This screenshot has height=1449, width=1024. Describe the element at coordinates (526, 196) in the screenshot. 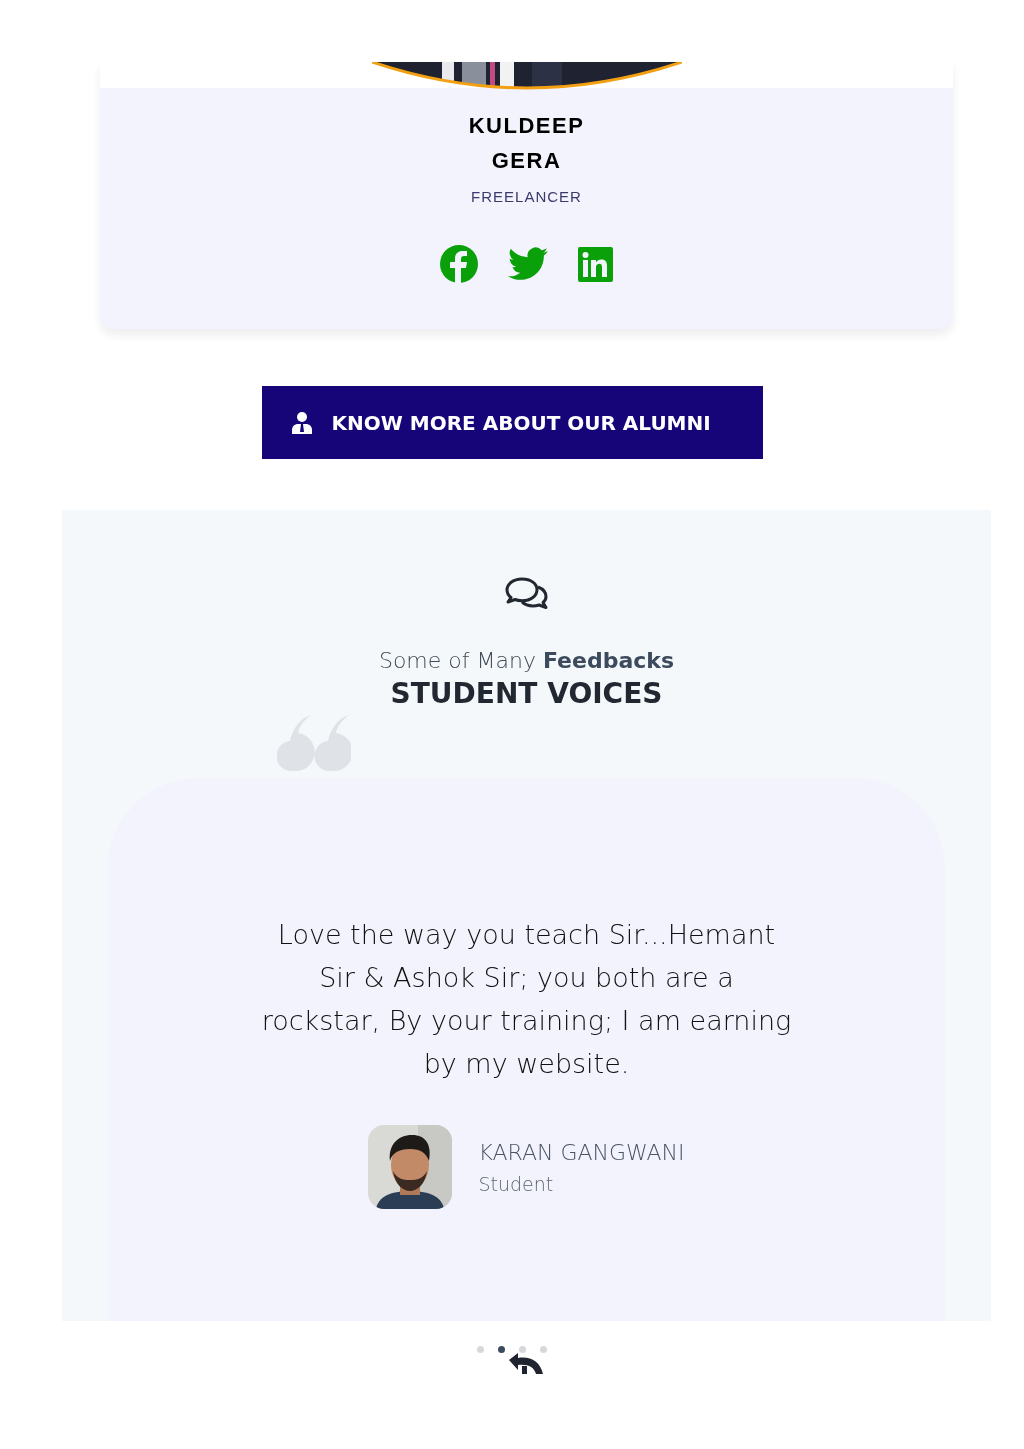

I see `profile-role: FREELANCER` at that location.